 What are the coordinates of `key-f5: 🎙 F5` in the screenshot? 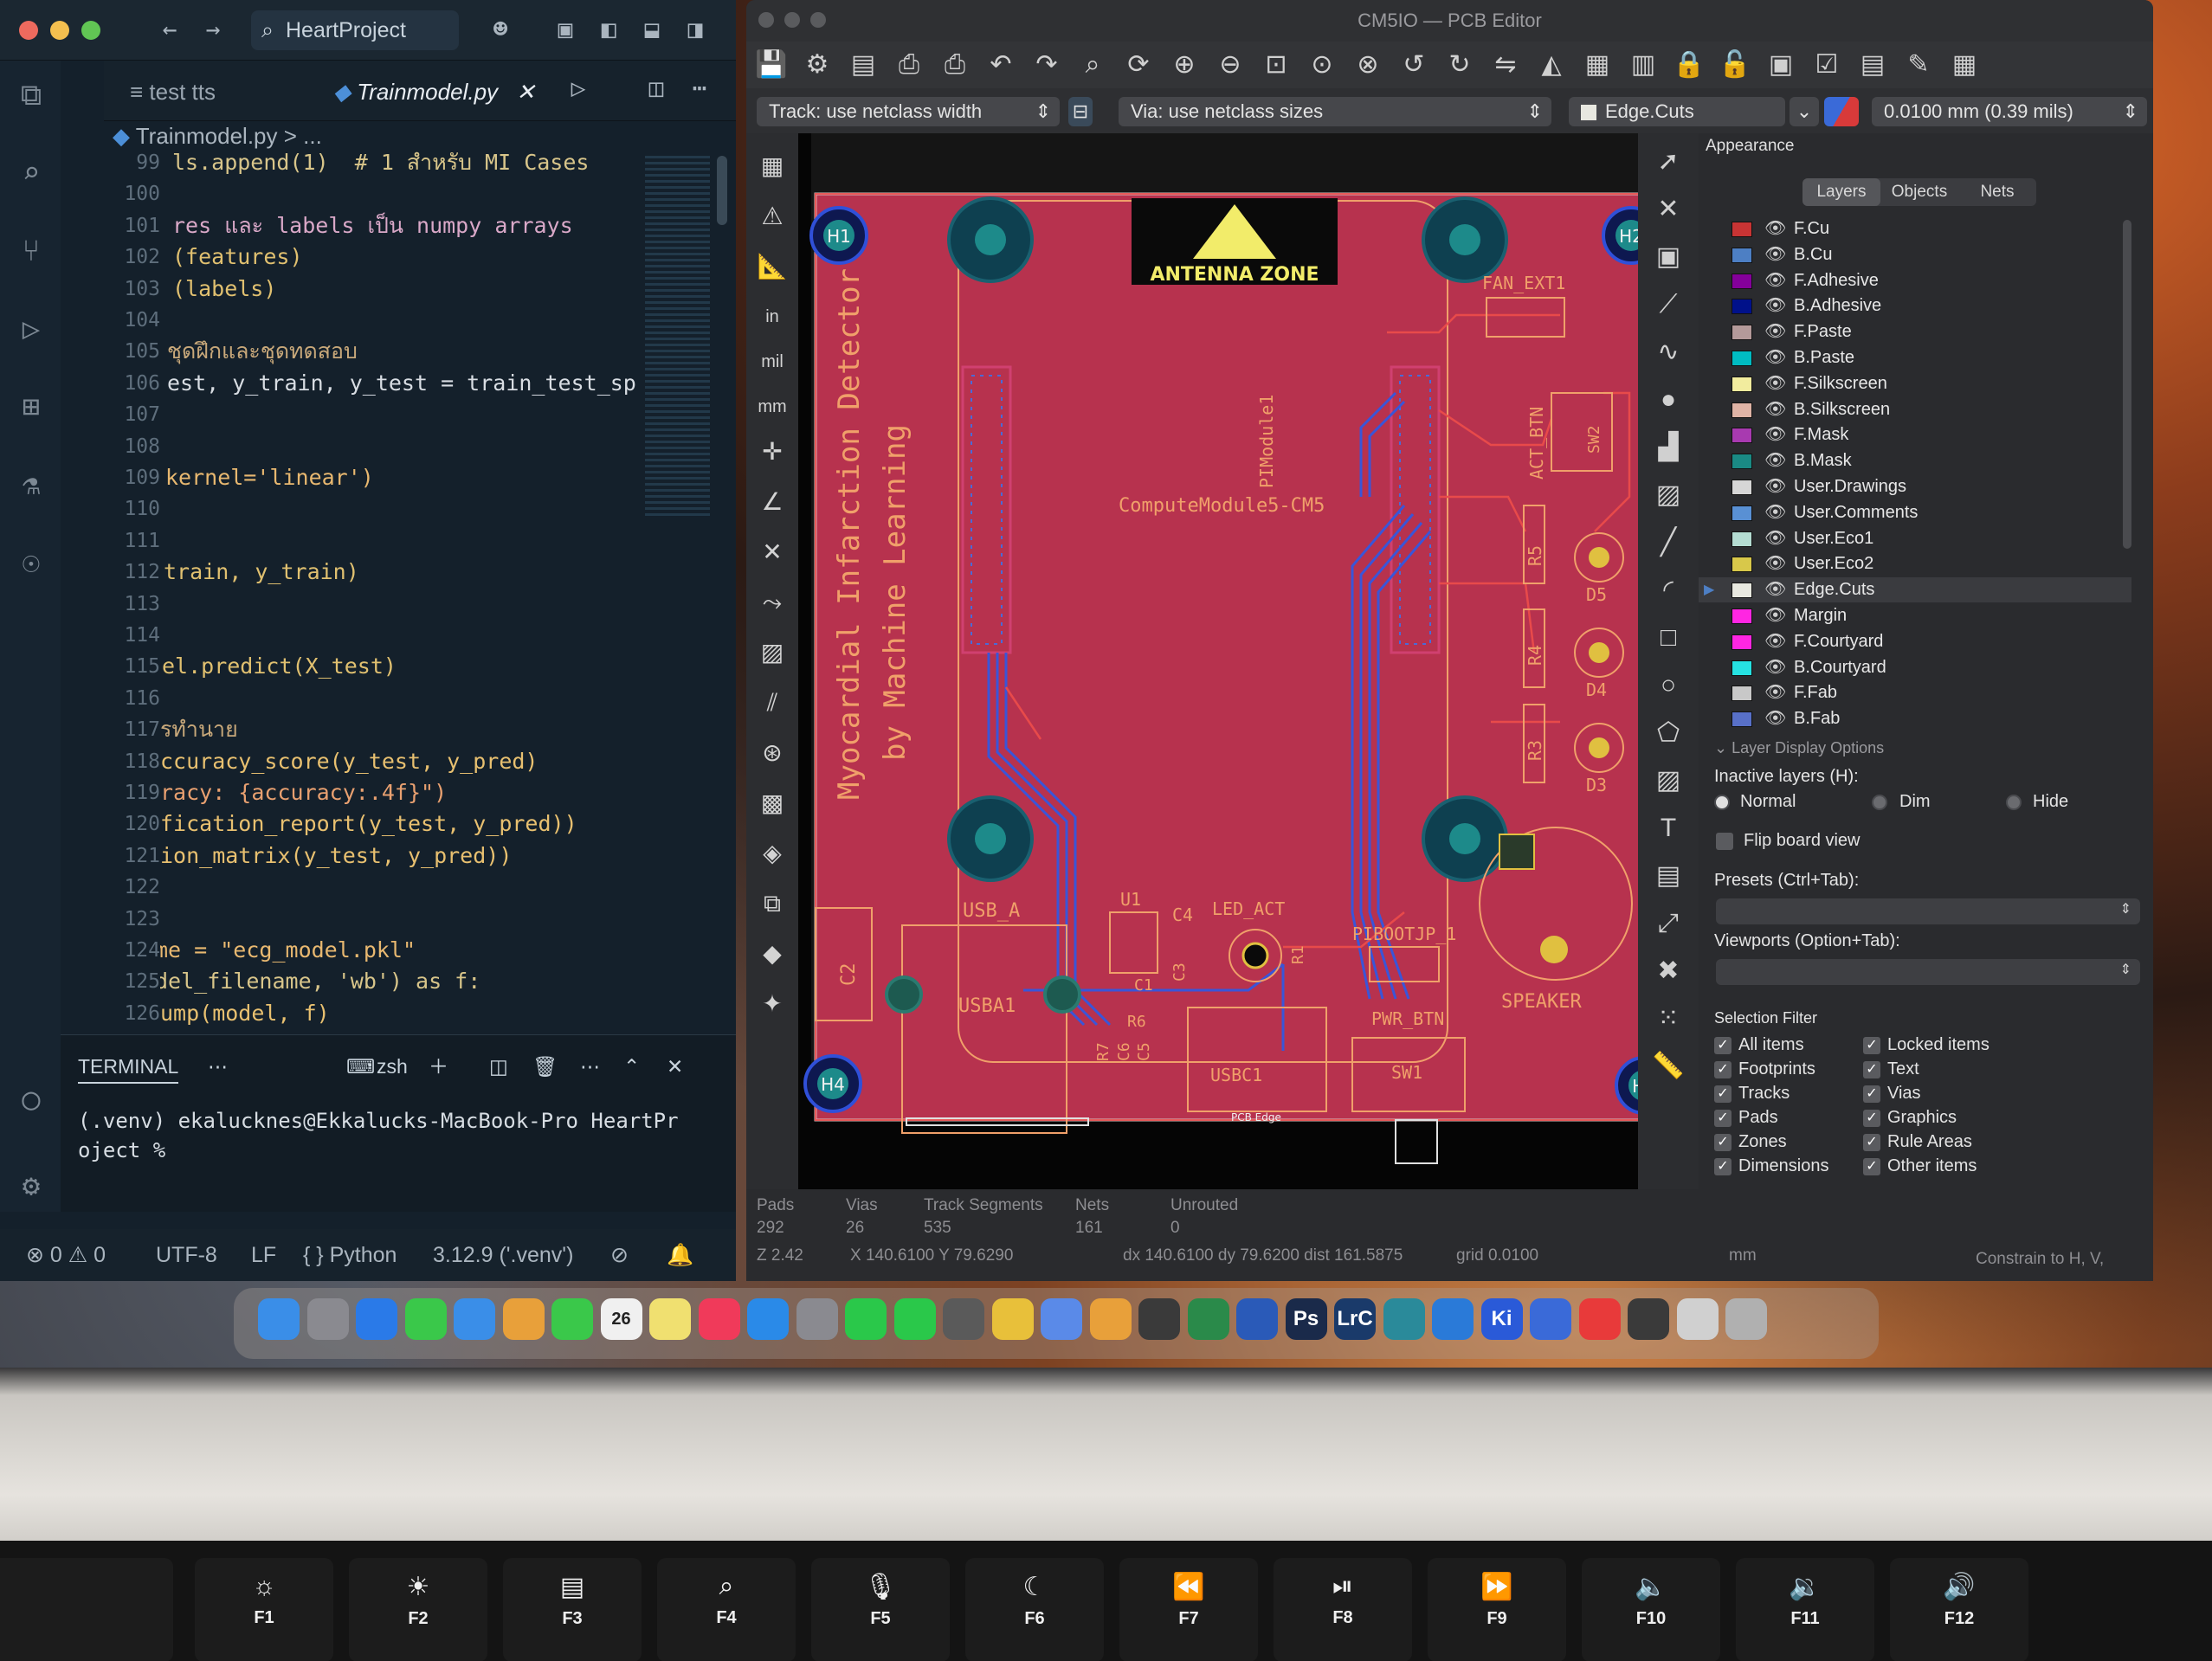 It's located at (880, 1609).